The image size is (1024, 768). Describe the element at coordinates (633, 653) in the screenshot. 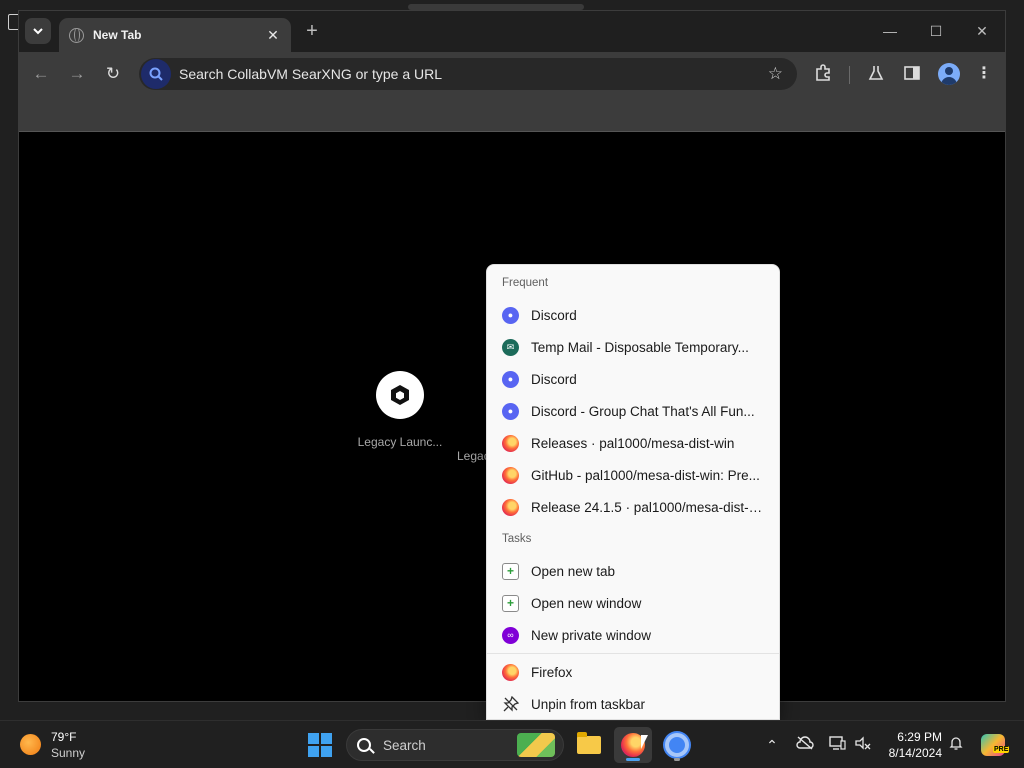

I see `jump-list-divider` at that location.